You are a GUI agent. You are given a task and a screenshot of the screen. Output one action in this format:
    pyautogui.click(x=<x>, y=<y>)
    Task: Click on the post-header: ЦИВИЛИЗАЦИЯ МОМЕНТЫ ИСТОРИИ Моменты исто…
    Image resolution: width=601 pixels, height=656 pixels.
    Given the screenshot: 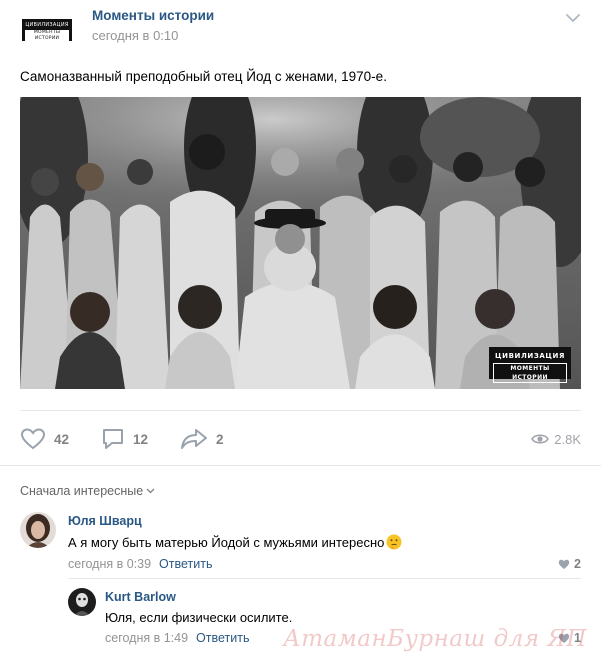 What is the action you would take?
    pyautogui.click(x=300, y=28)
    